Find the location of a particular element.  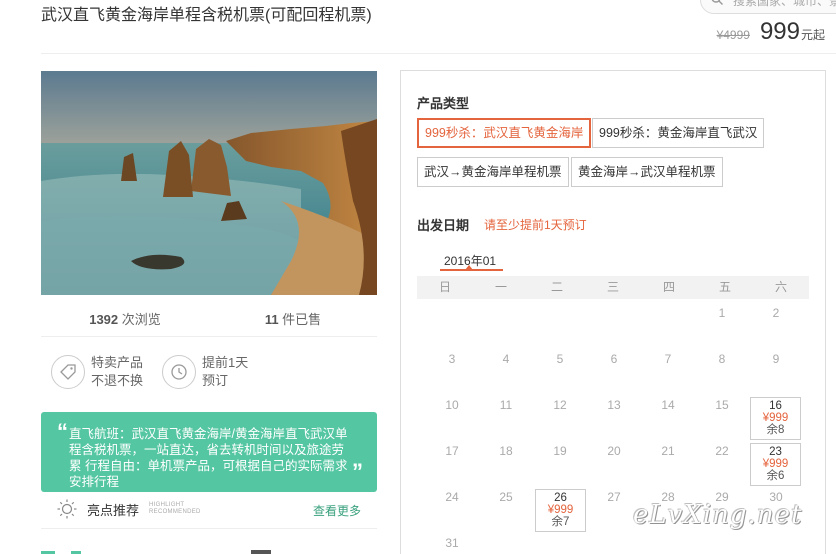

view-more-link: 查看更多 is located at coordinates (337, 510).